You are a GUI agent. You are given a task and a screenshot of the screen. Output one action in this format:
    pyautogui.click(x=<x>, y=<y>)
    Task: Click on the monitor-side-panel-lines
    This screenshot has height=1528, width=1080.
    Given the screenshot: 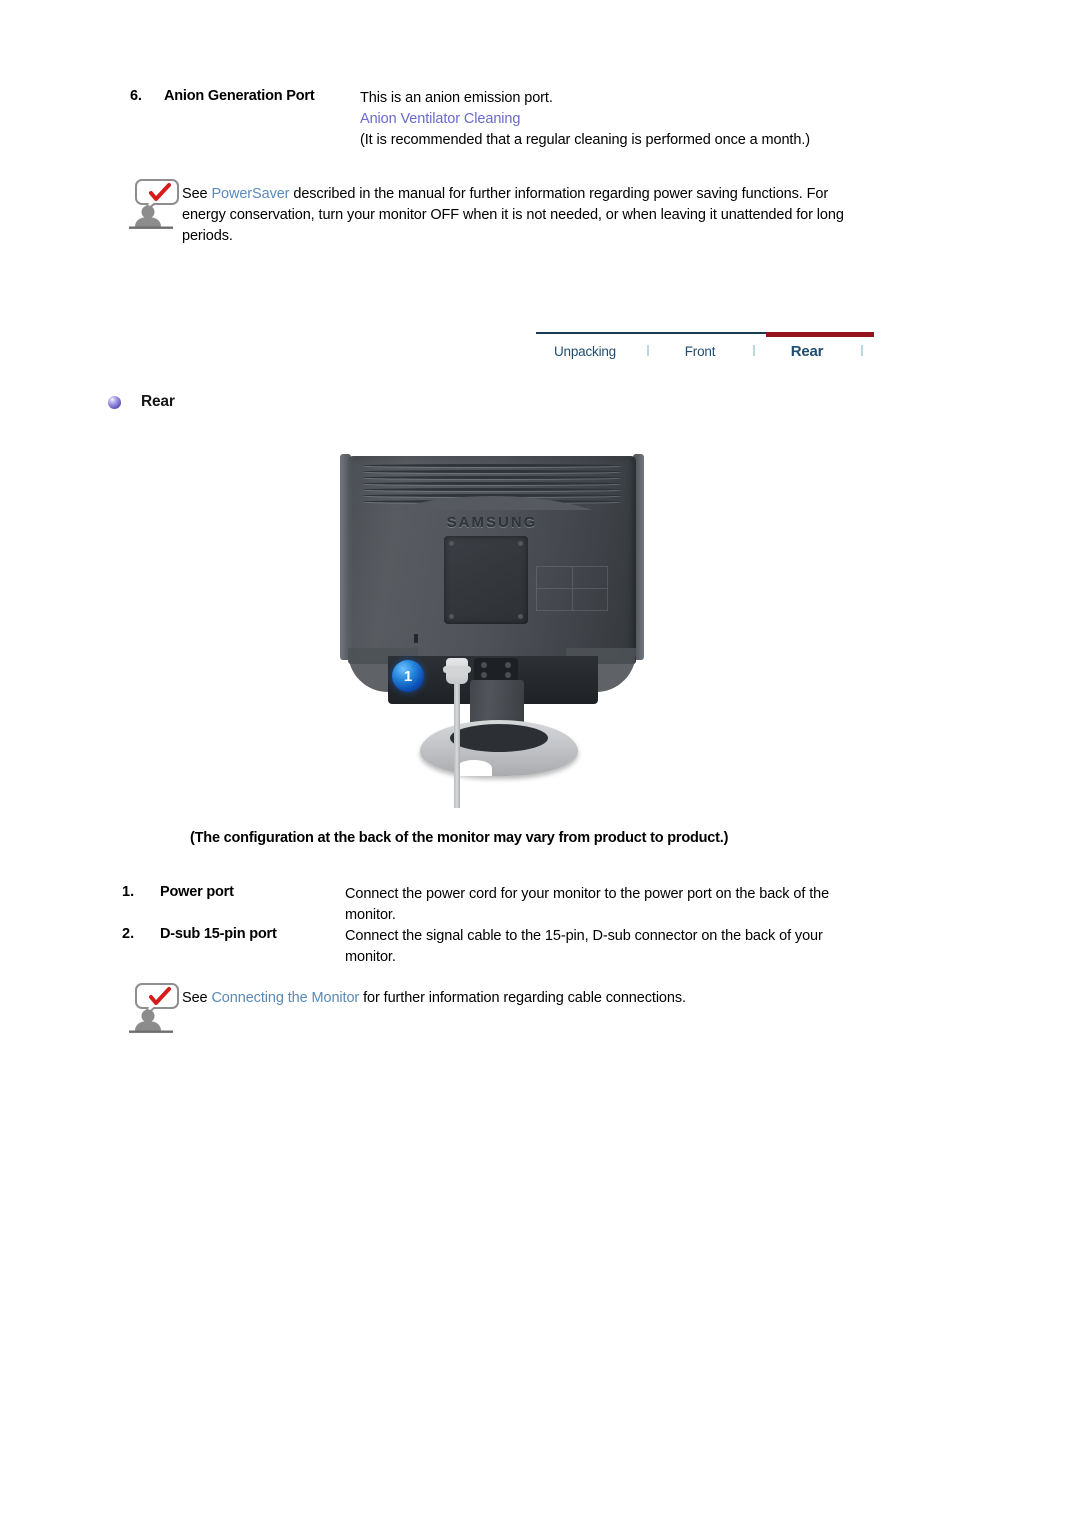 What is the action you would take?
    pyautogui.click(x=572, y=595)
    